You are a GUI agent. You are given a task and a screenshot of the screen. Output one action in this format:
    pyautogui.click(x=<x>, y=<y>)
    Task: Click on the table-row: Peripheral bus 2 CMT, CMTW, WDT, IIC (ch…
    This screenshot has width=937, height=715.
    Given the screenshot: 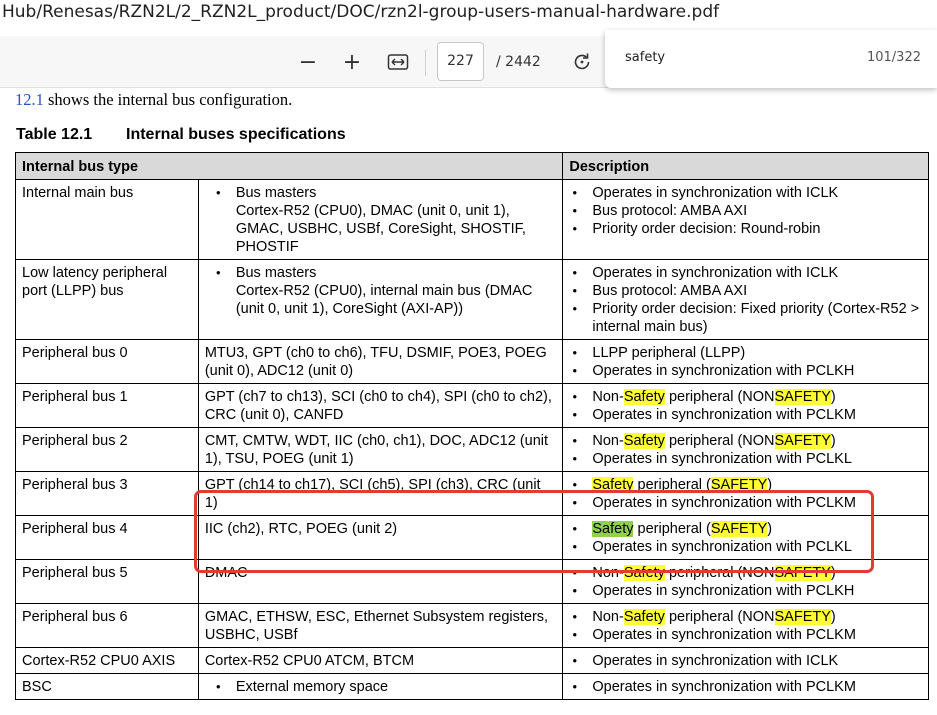 What is the action you would take?
    pyautogui.click(x=472, y=449)
    